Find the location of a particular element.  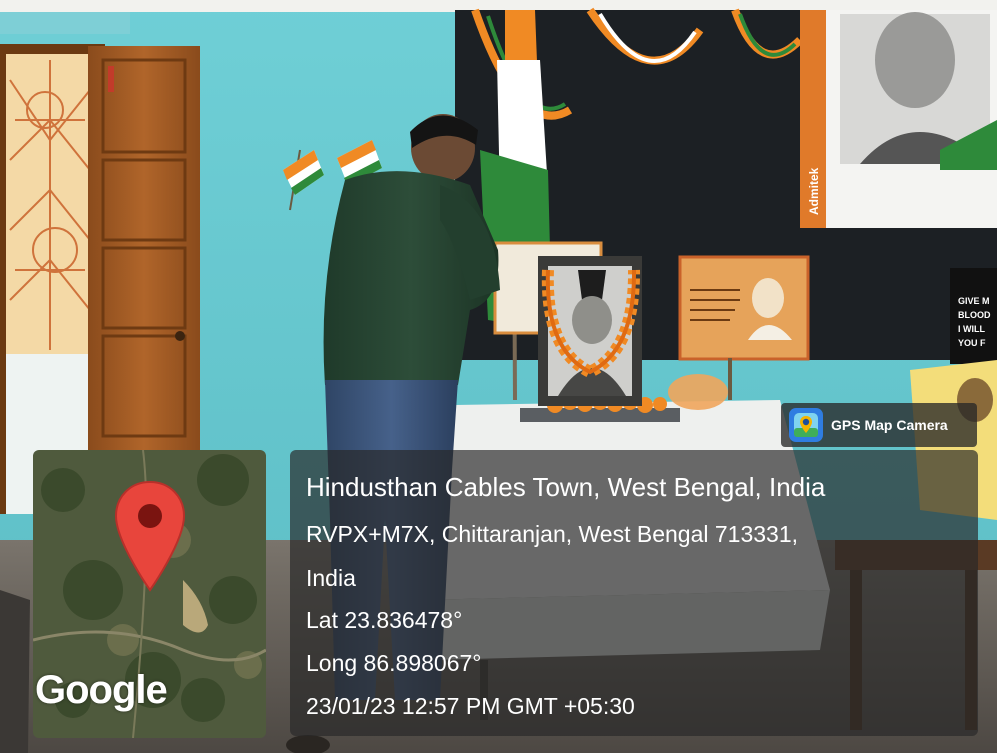

datetime-text: 23/01/23 12:57 PM GMT +05:30 is located at coordinates (470, 706).